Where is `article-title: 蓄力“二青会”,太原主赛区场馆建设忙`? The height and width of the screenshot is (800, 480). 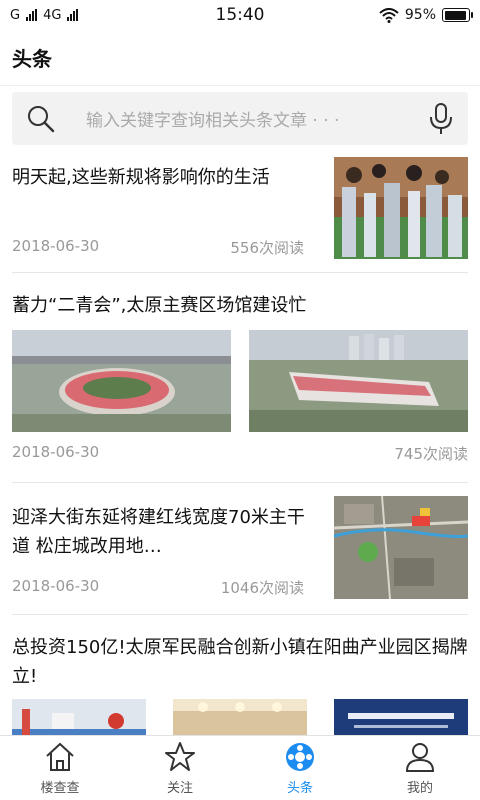 article-title: 蓄力“二青会”,太原主赛区场馆建设忙 is located at coordinates (159, 305).